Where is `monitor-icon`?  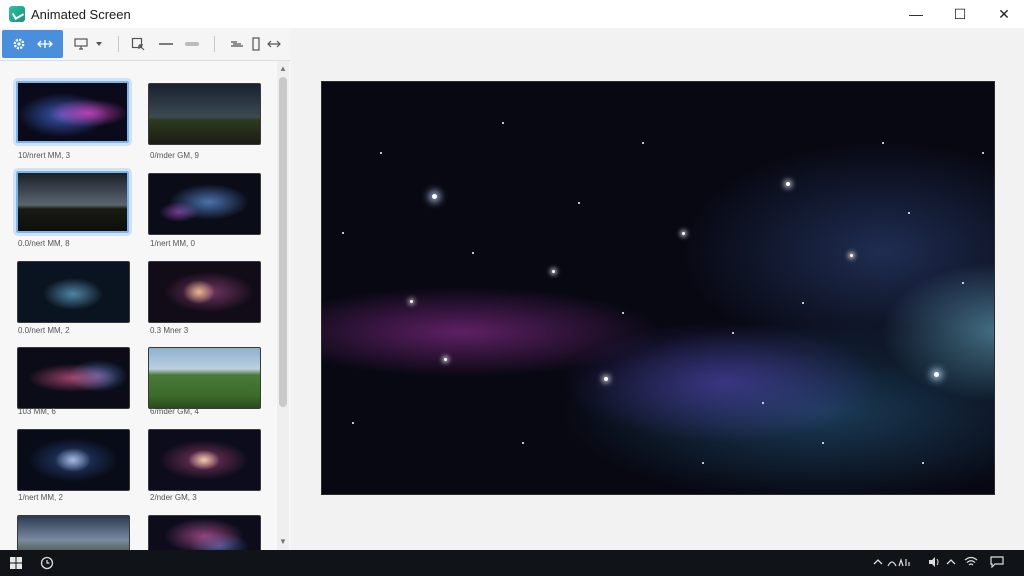
monitor-icon is located at coordinates (81, 44).